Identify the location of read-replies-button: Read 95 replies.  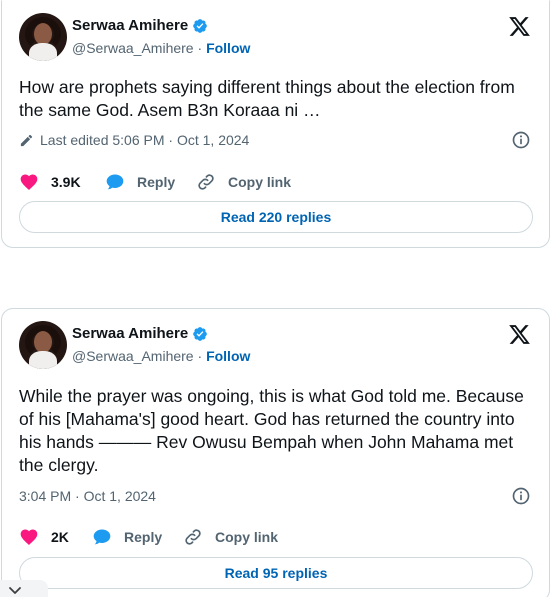
(276, 573).